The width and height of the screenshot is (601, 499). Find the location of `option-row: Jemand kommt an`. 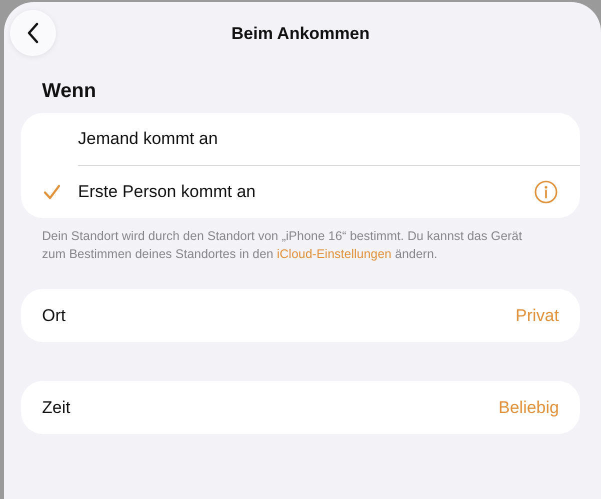

option-row: Jemand kommt an is located at coordinates (300, 139).